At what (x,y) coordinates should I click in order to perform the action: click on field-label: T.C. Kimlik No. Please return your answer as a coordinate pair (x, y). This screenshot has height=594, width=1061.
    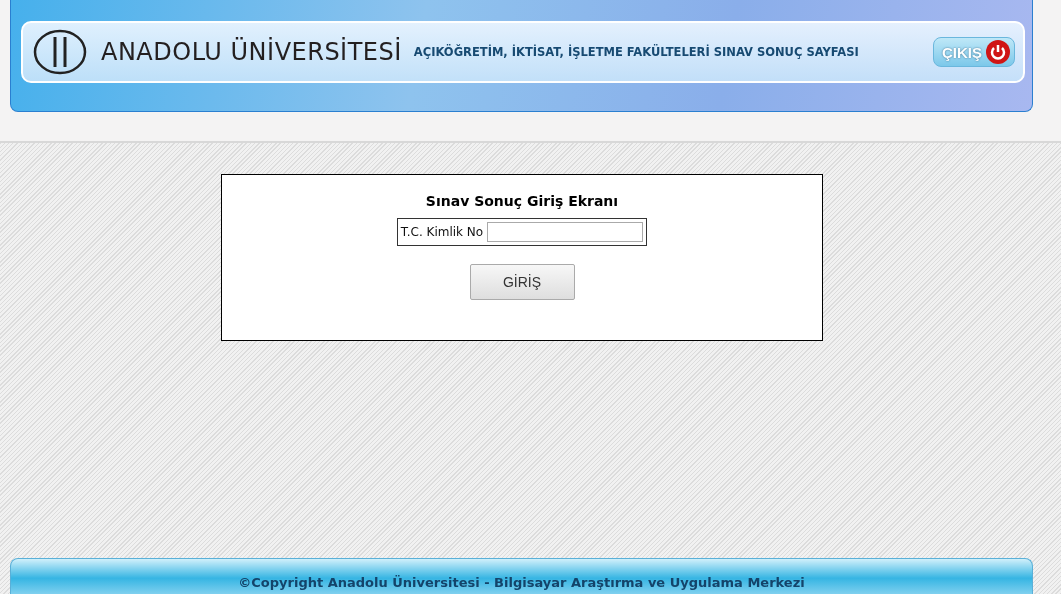
    Looking at the image, I should click on (442, 232).